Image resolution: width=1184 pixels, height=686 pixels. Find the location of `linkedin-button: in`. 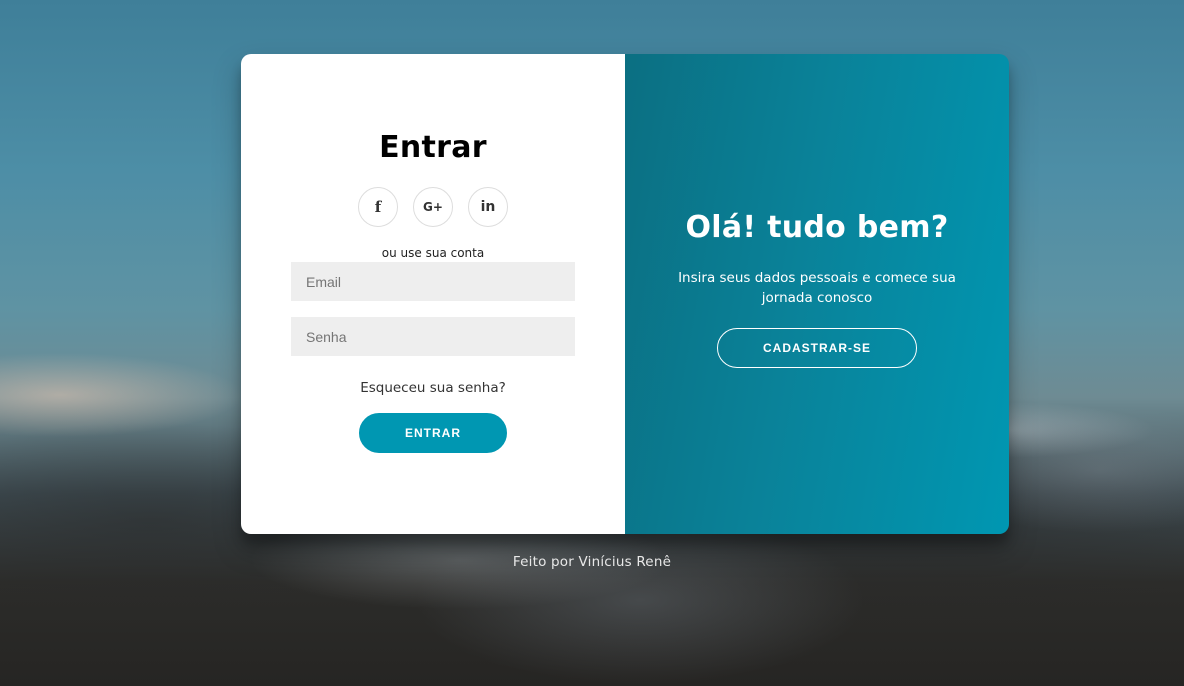

linkedin-button: in is located at coordinates (488, 207).